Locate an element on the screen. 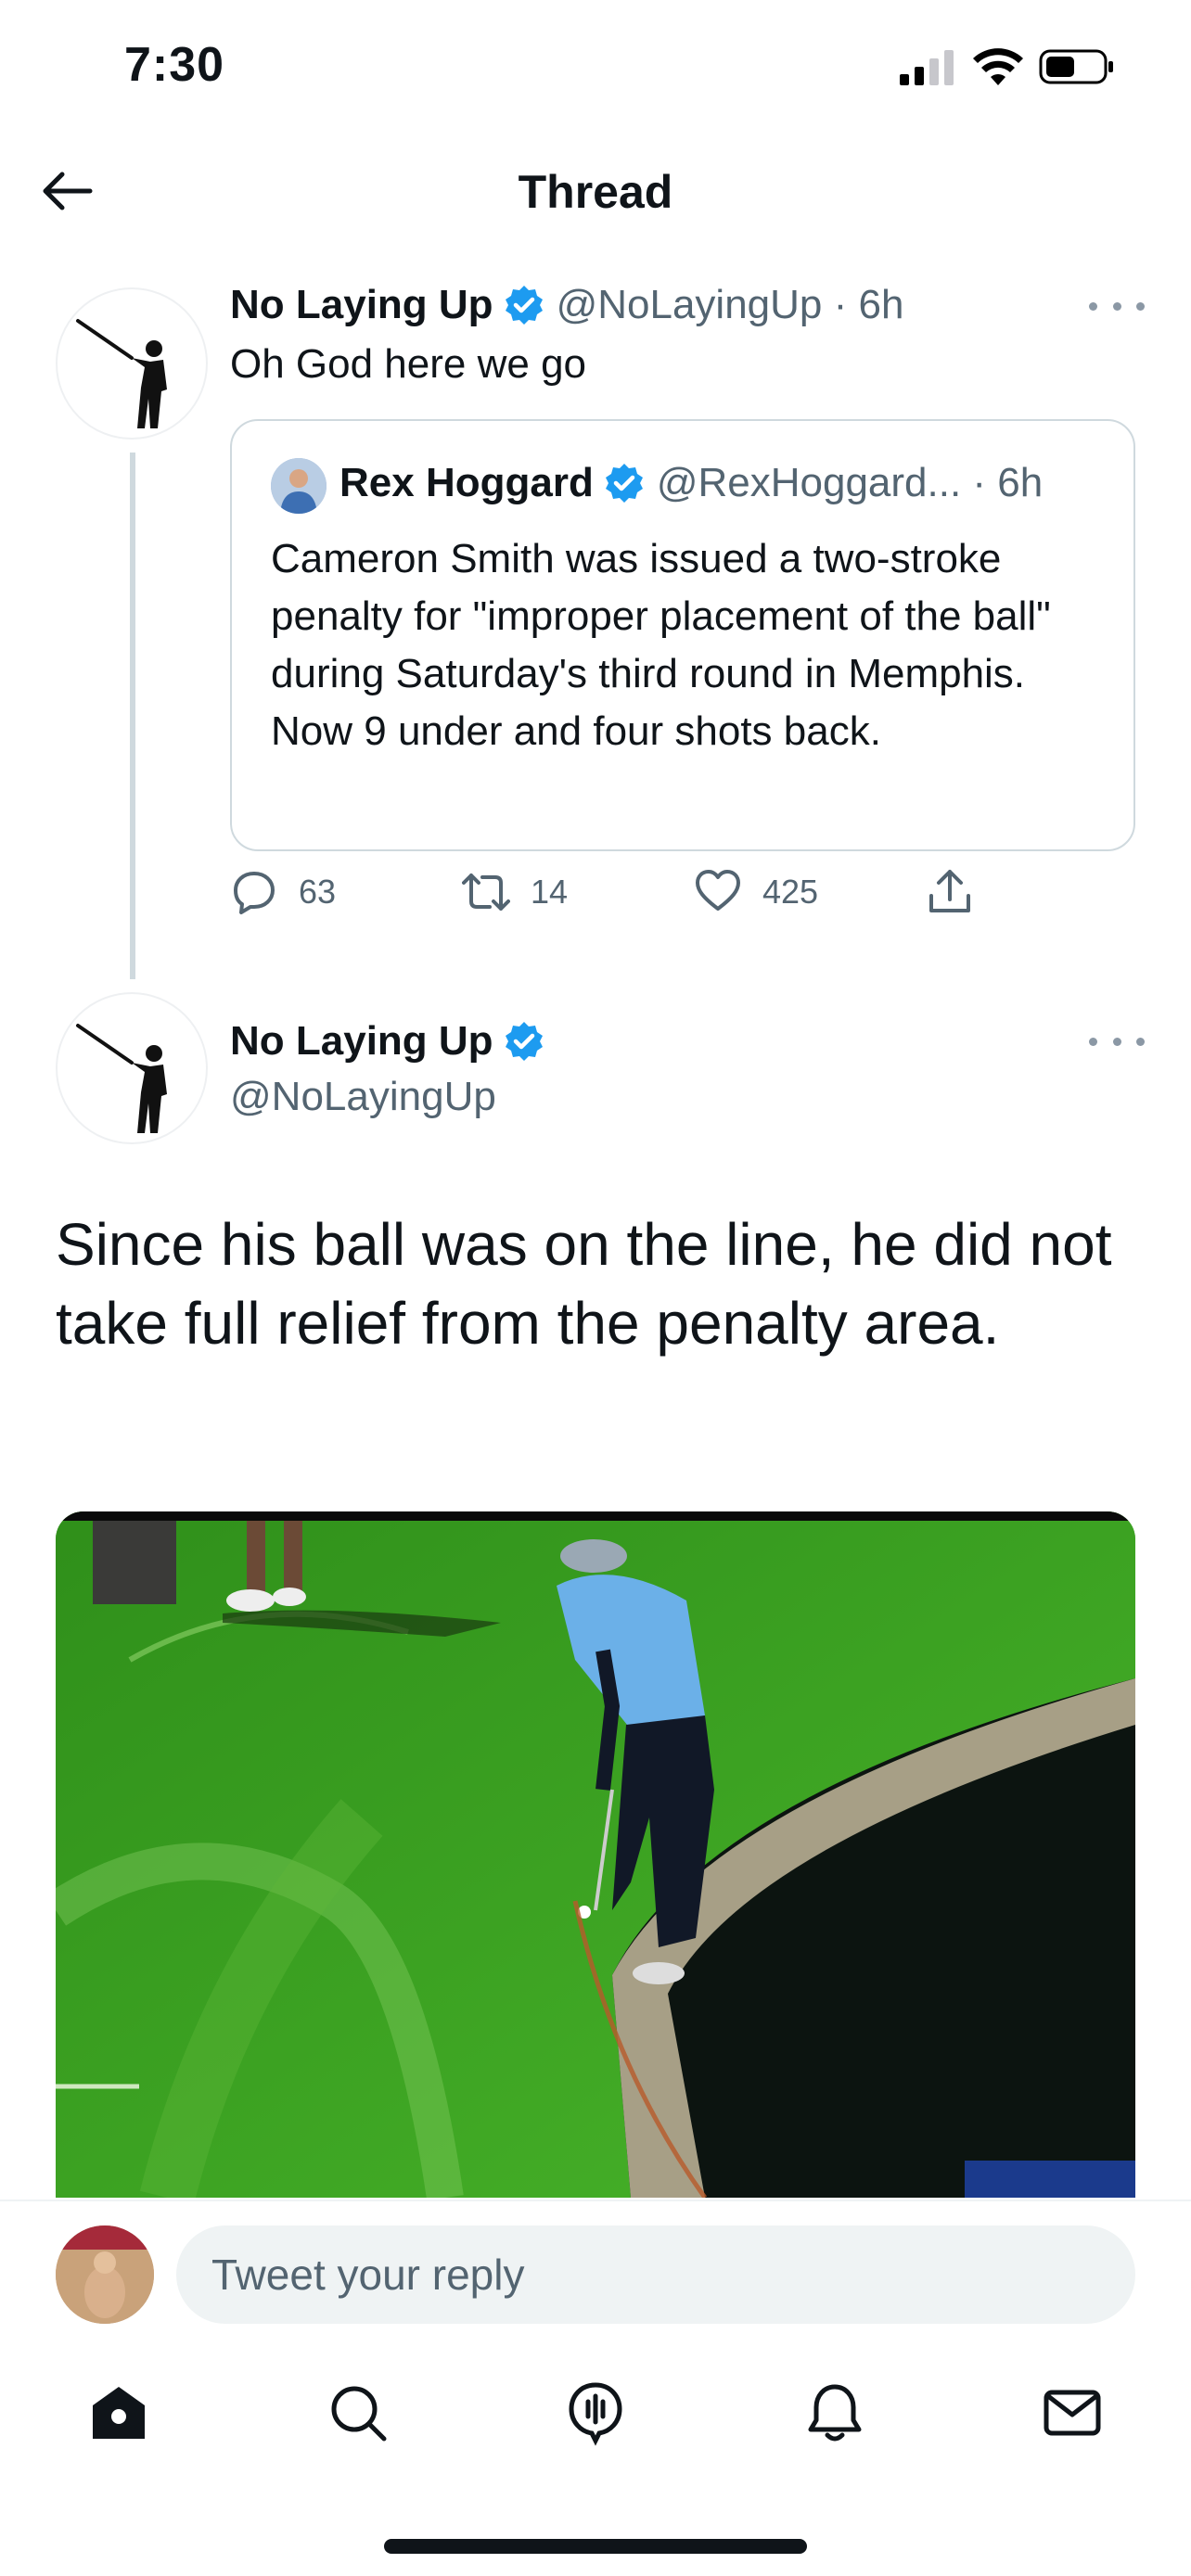 The width and height of the screenshot is (1191, 2576). spaces-icon is located at coordinates (595, 2414).